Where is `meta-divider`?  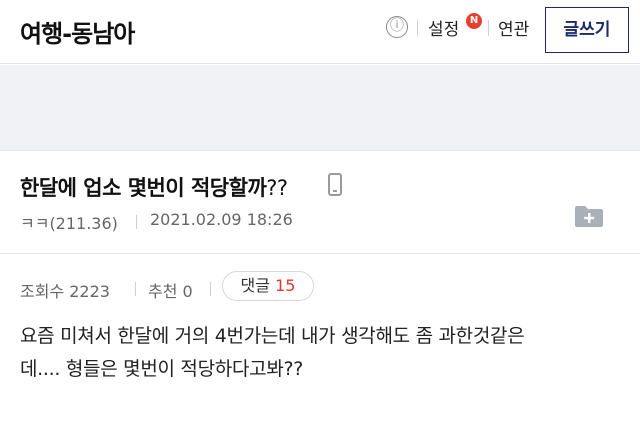
meta-divider is located at coordinates (136, 222).